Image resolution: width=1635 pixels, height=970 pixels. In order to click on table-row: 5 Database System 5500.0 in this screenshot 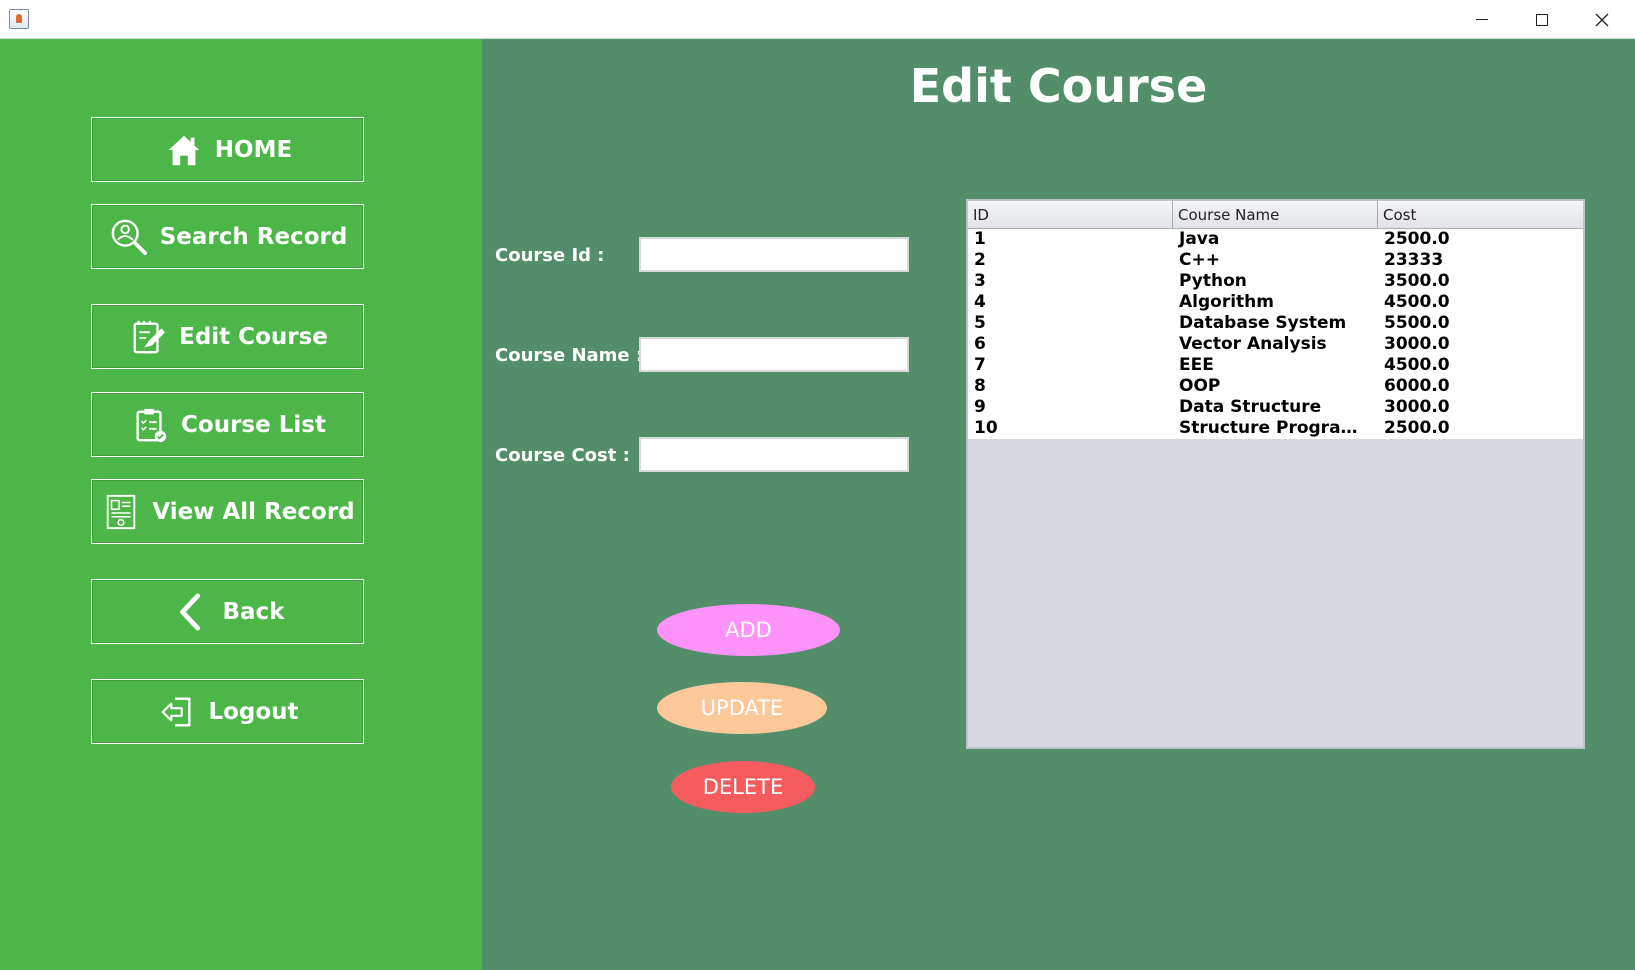, I will do `click(1275, 323)`.